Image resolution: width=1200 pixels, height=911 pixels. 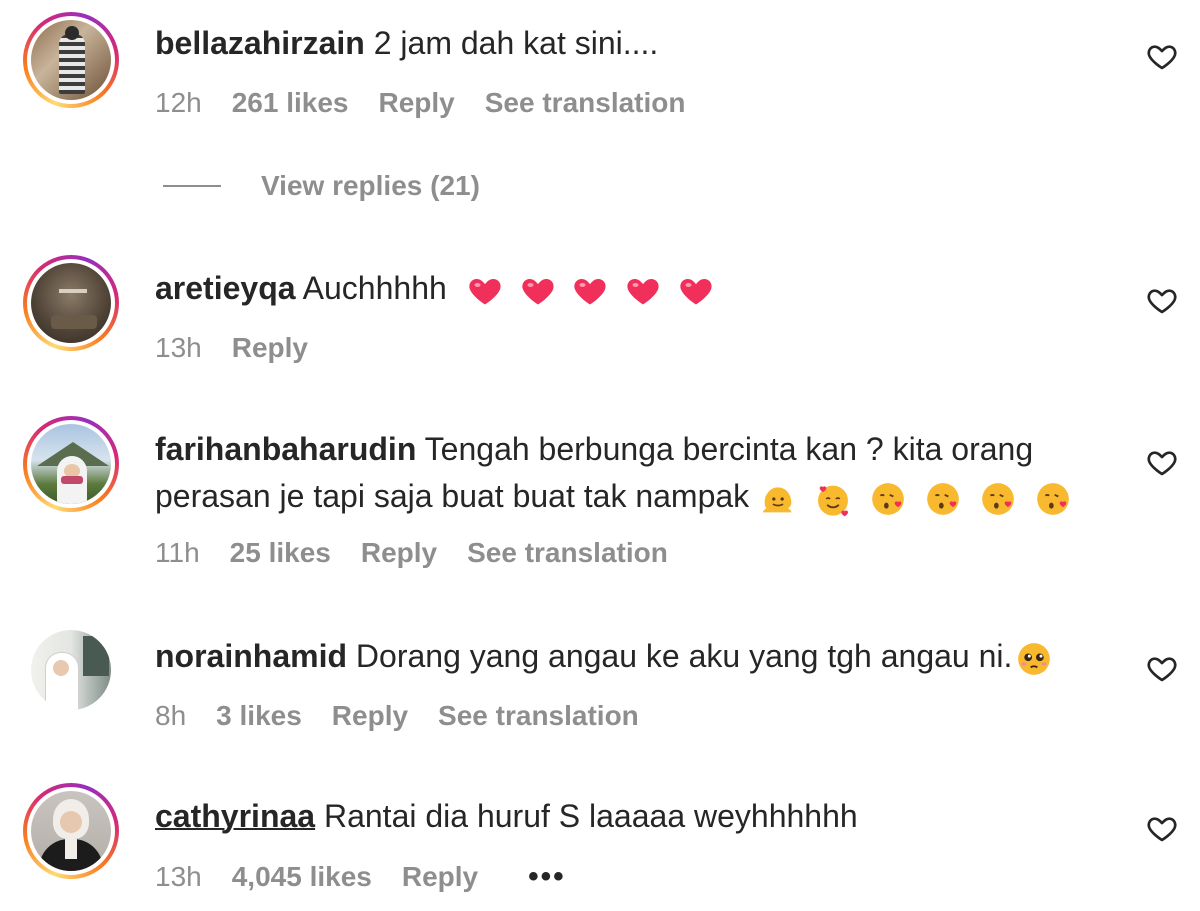 I want to click on likes-count: 4,045 likes, so click(x=302, y=877).